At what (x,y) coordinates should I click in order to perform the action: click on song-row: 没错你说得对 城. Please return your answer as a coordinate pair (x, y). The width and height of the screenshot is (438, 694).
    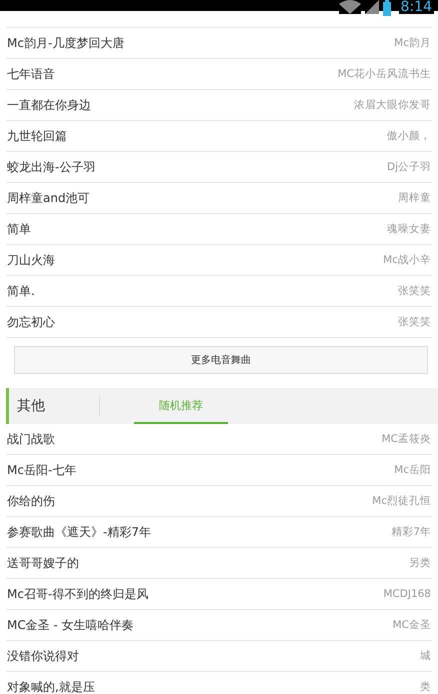
    Looking at the image, I should click on (219, 656).